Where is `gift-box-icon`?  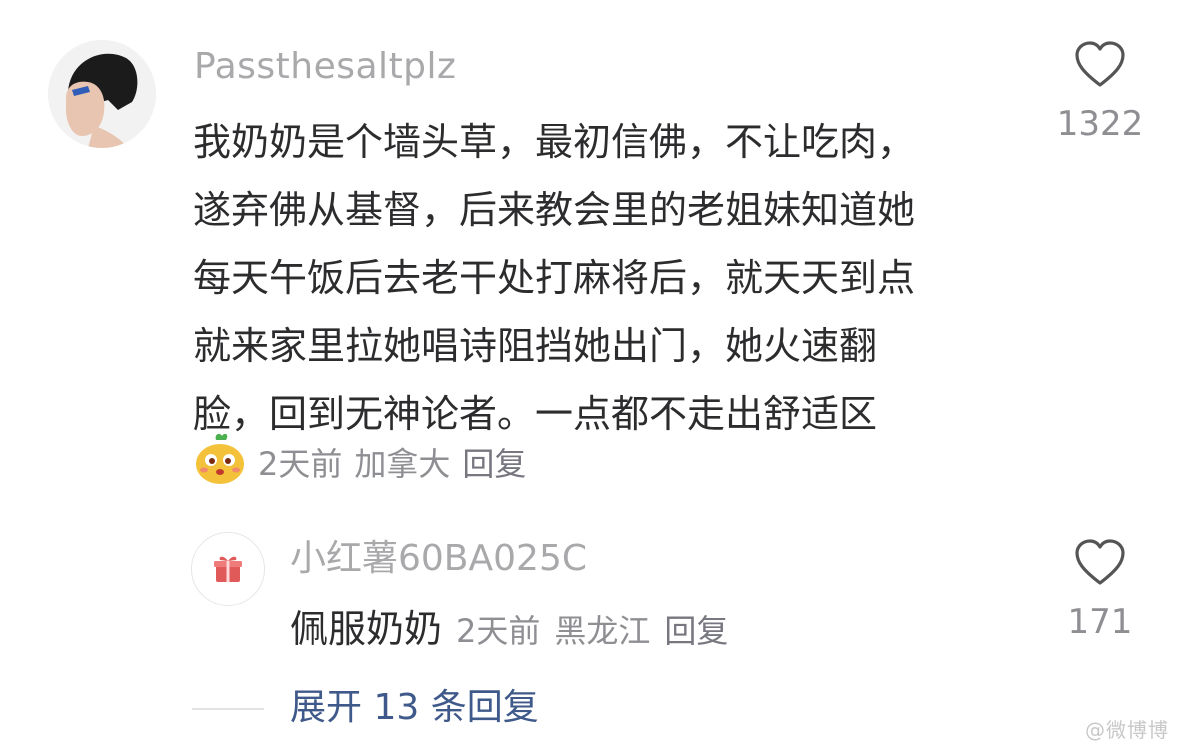
gift-box-icon is located at coordinates (228, 569).